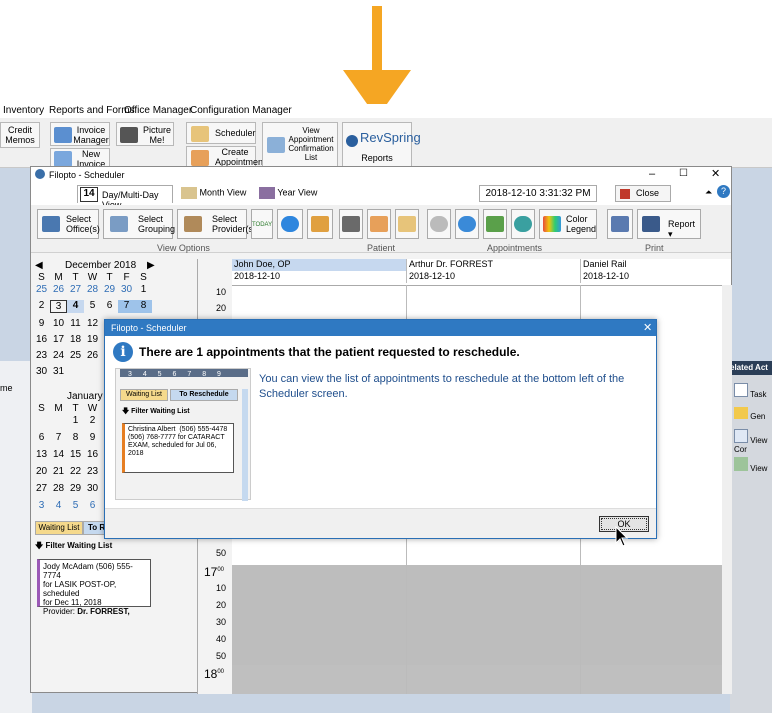 The image size is (772, 713). Describe the element at coordinates (568, 224) in the screenshot. I see `color-legend-button: Color Legend` at that location.